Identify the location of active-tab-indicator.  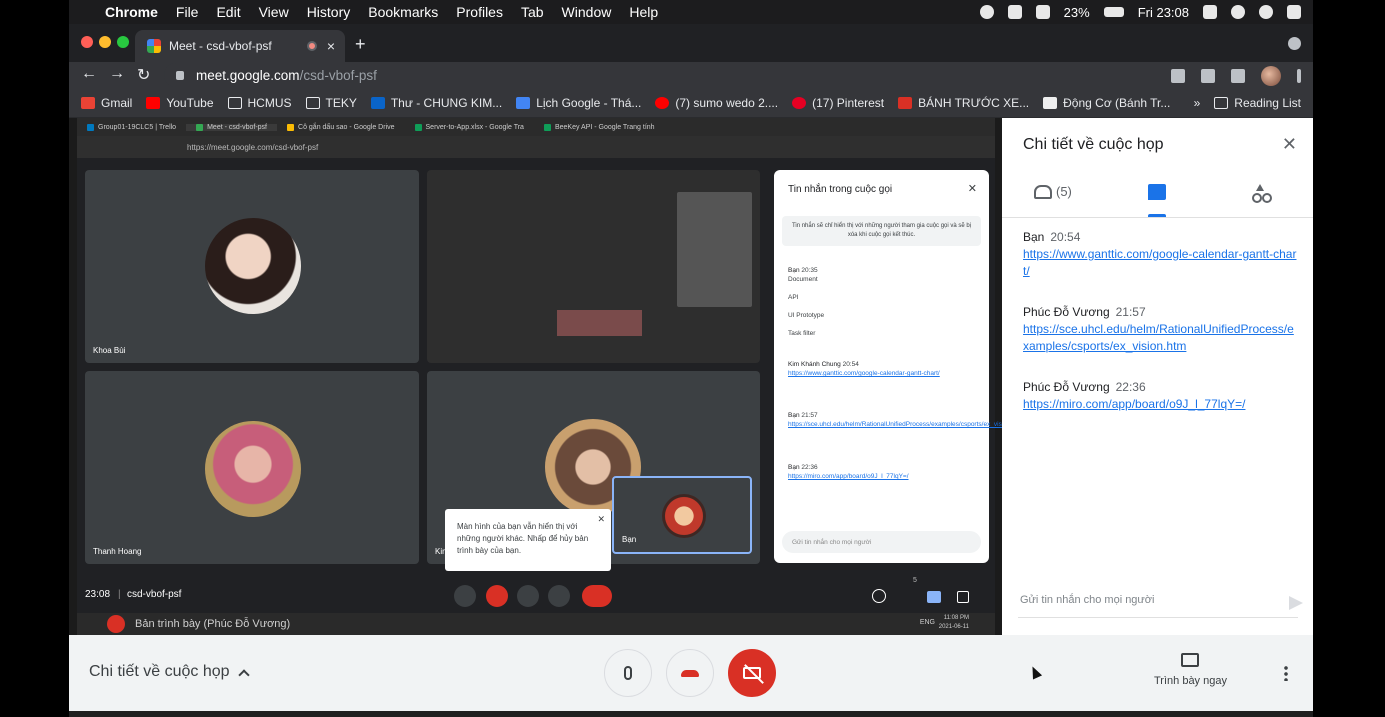
(1157, 215).